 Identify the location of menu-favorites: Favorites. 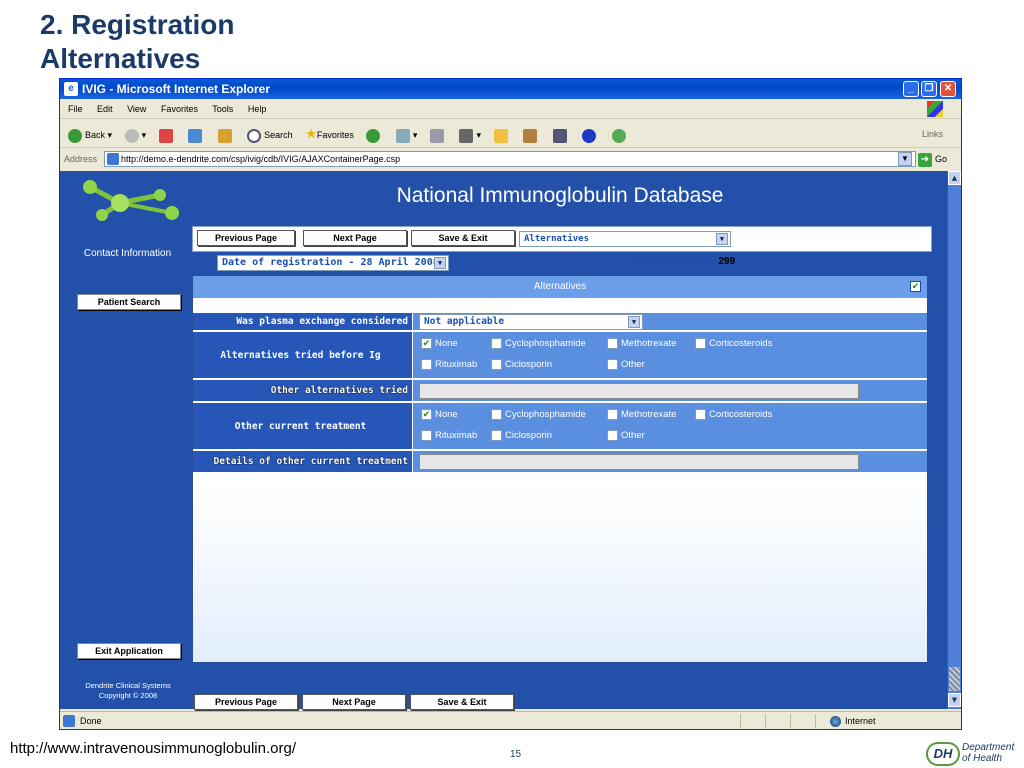
(179, 109).